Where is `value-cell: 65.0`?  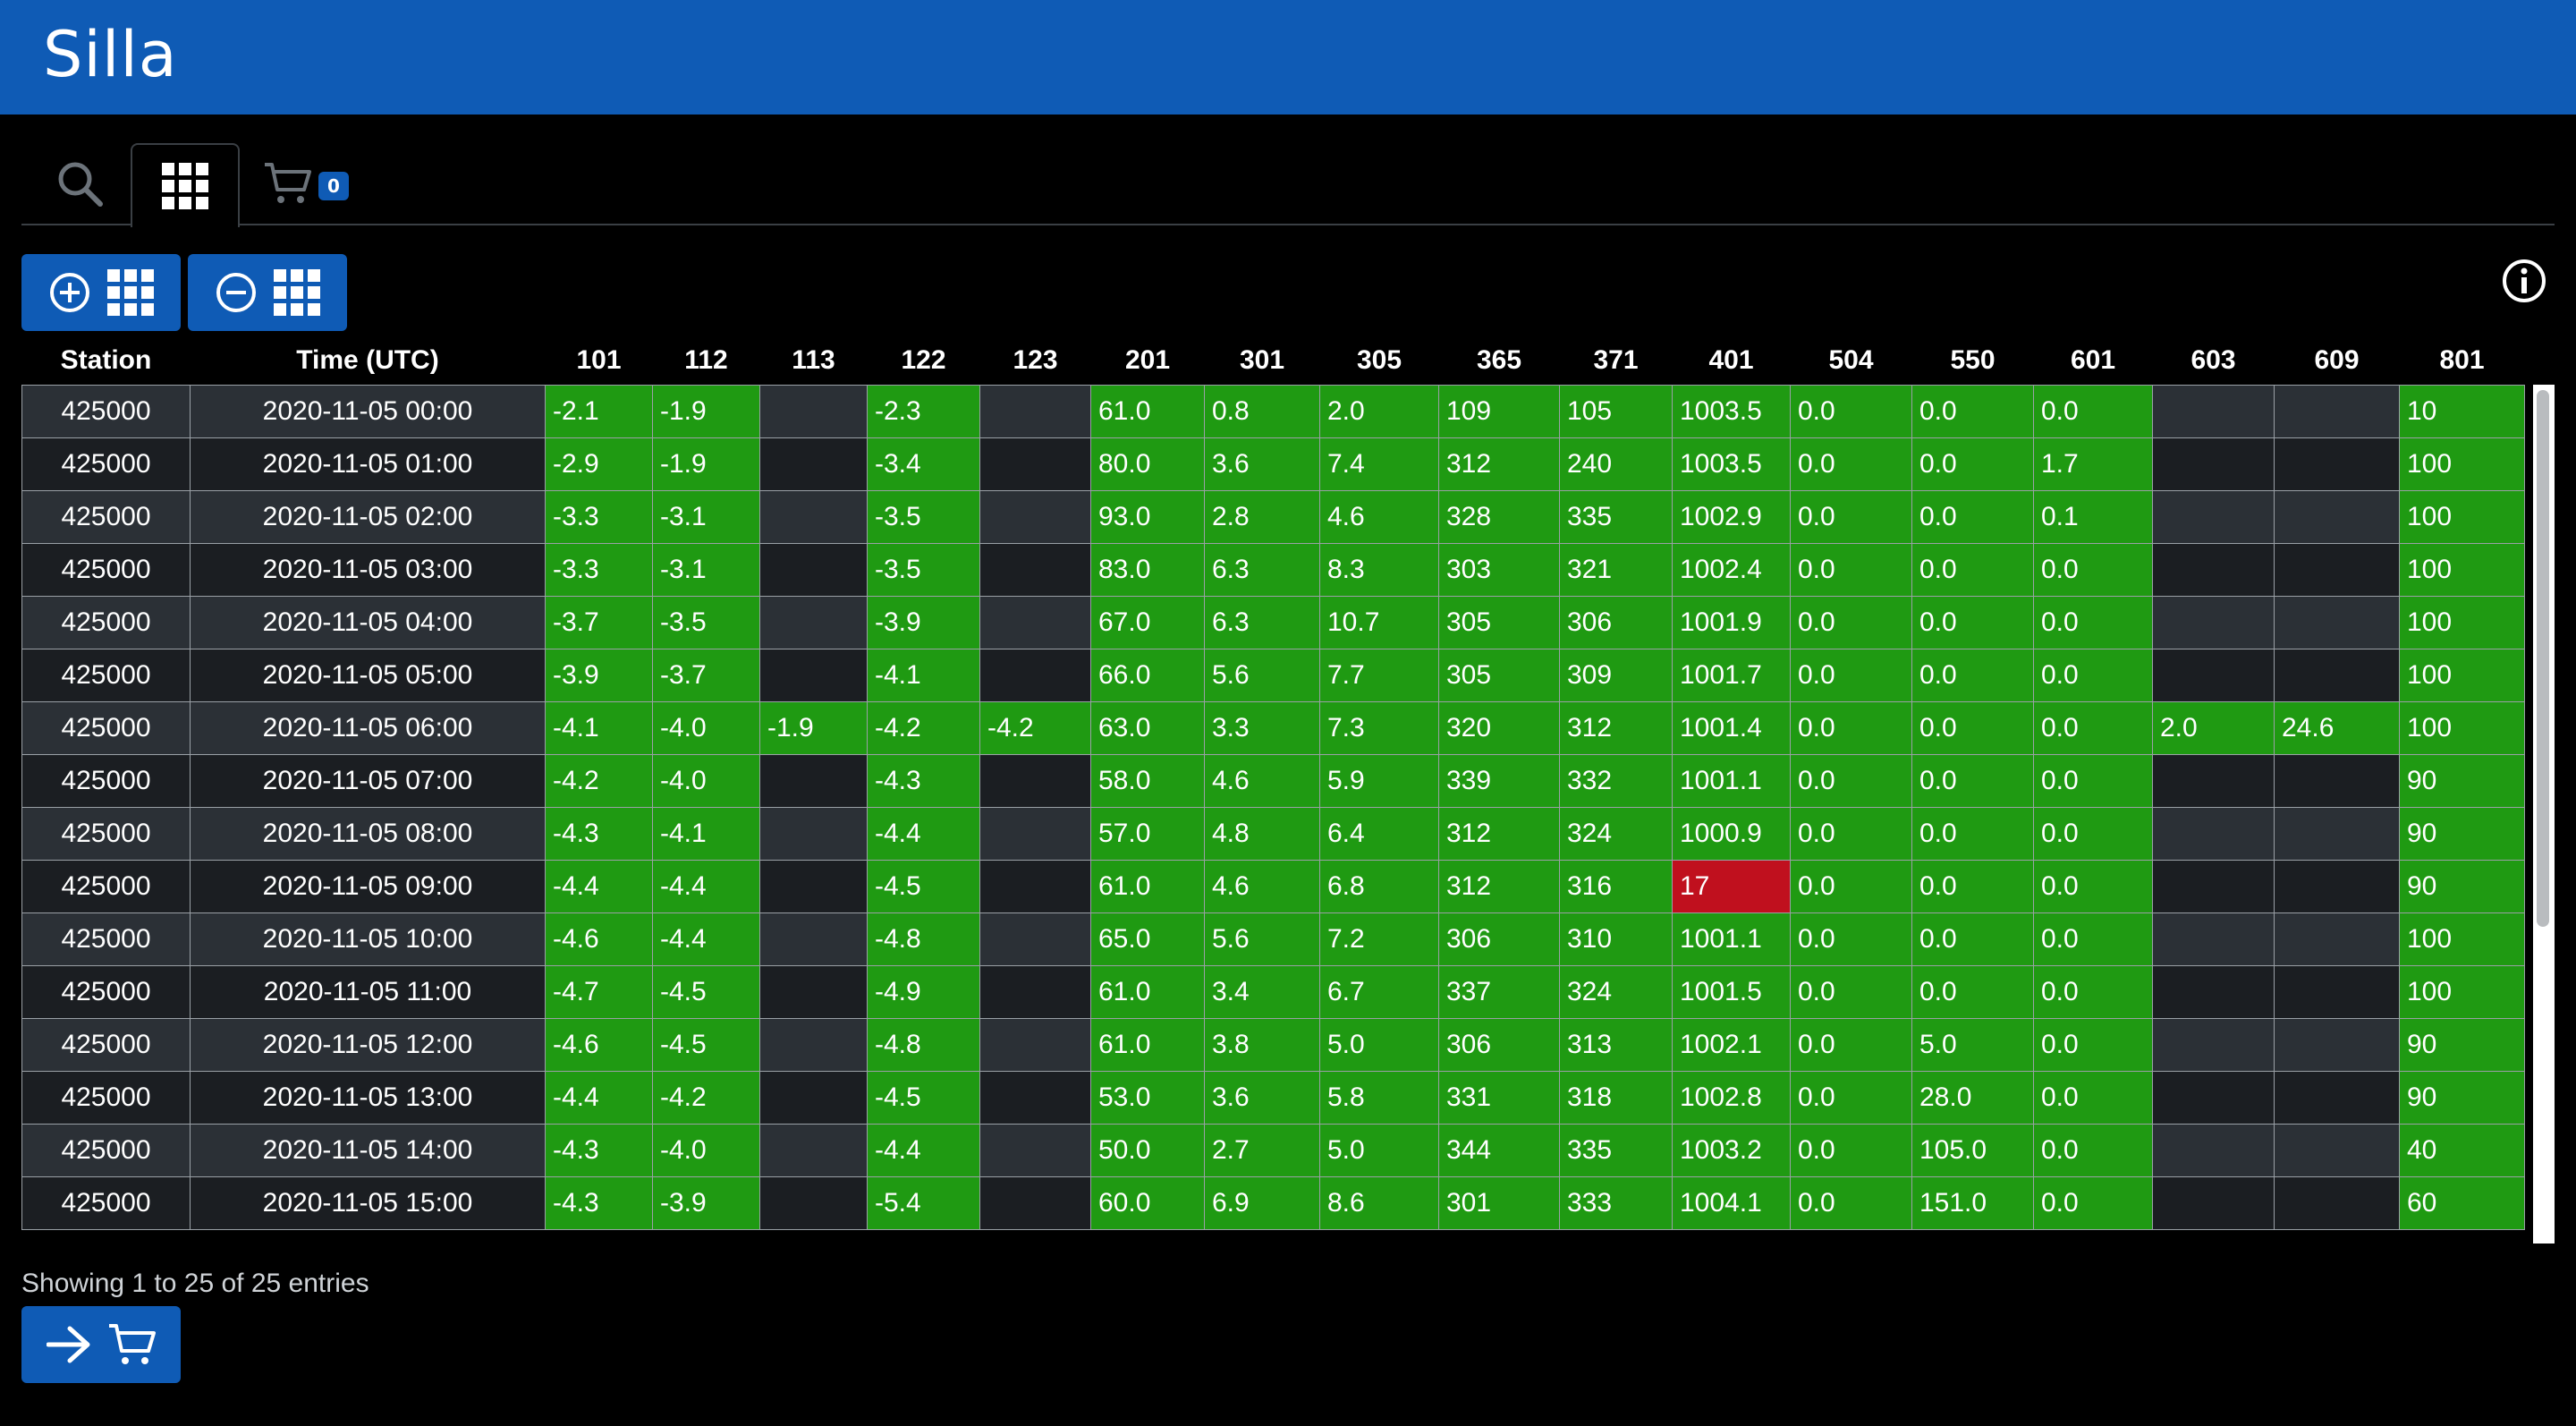
value-cell: 65.0 is located at coordinates (1147, 939).